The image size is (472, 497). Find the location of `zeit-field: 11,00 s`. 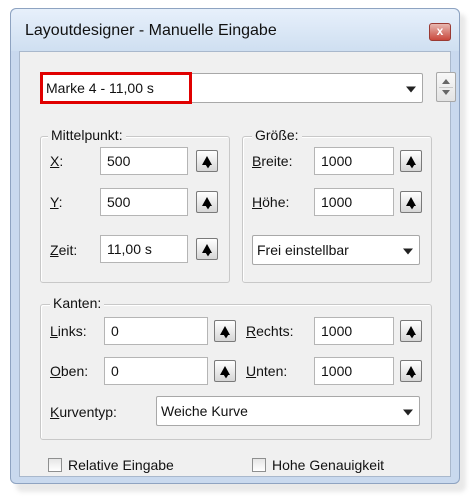

zeit-field: 11,00 s is located at coordinates (144, 249).